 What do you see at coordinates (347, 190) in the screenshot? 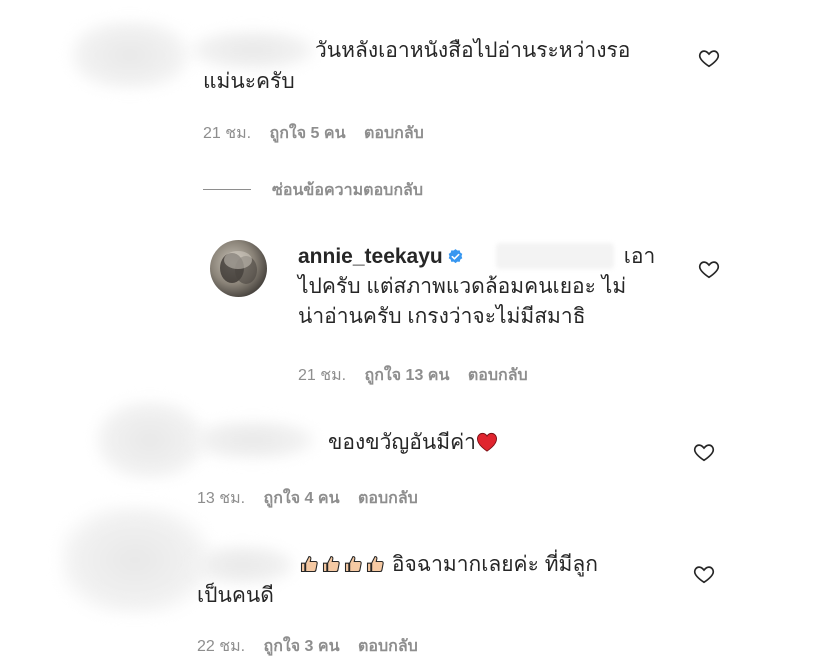
I see `hide-replies-button: ซ่อนข้อความตอบกลับ` at bounding box center [347, 190].